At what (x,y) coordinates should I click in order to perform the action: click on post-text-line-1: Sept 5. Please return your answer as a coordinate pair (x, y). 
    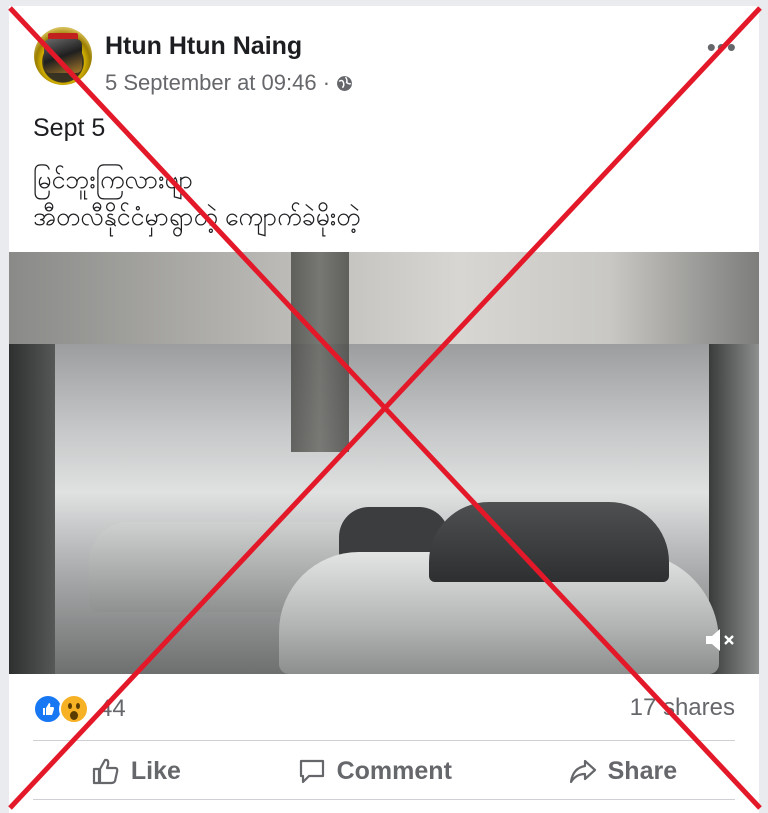
    Looking at the image, I should click on (69, 128).